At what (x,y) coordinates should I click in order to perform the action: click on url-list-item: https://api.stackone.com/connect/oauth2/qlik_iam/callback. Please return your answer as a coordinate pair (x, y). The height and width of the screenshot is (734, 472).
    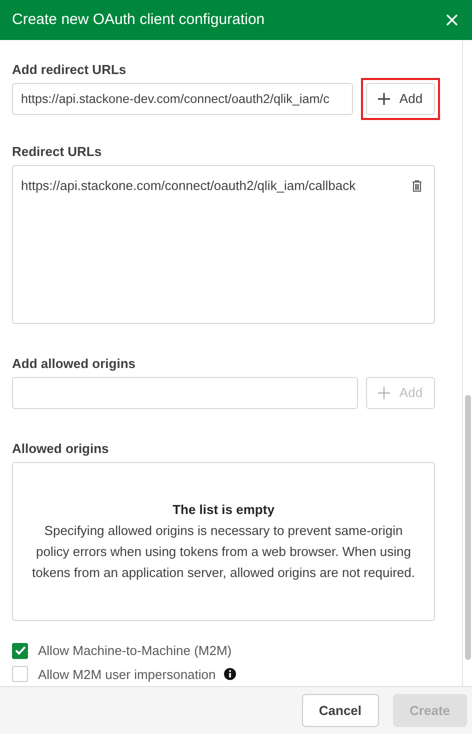
    Looking at the image, I should click on (188, 186).